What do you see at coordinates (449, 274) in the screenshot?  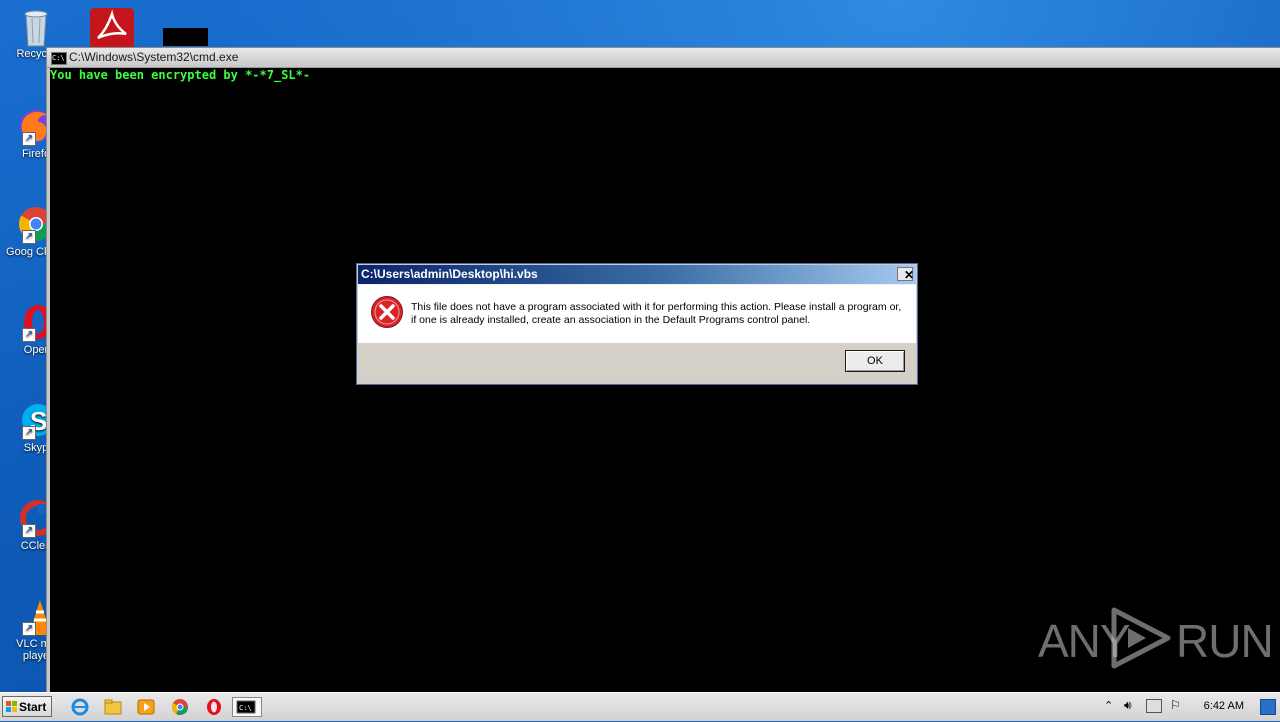 I see `dialog-title: C:\Users\admin\Desktop\hi.vbs` at bounding box center [449, 274].